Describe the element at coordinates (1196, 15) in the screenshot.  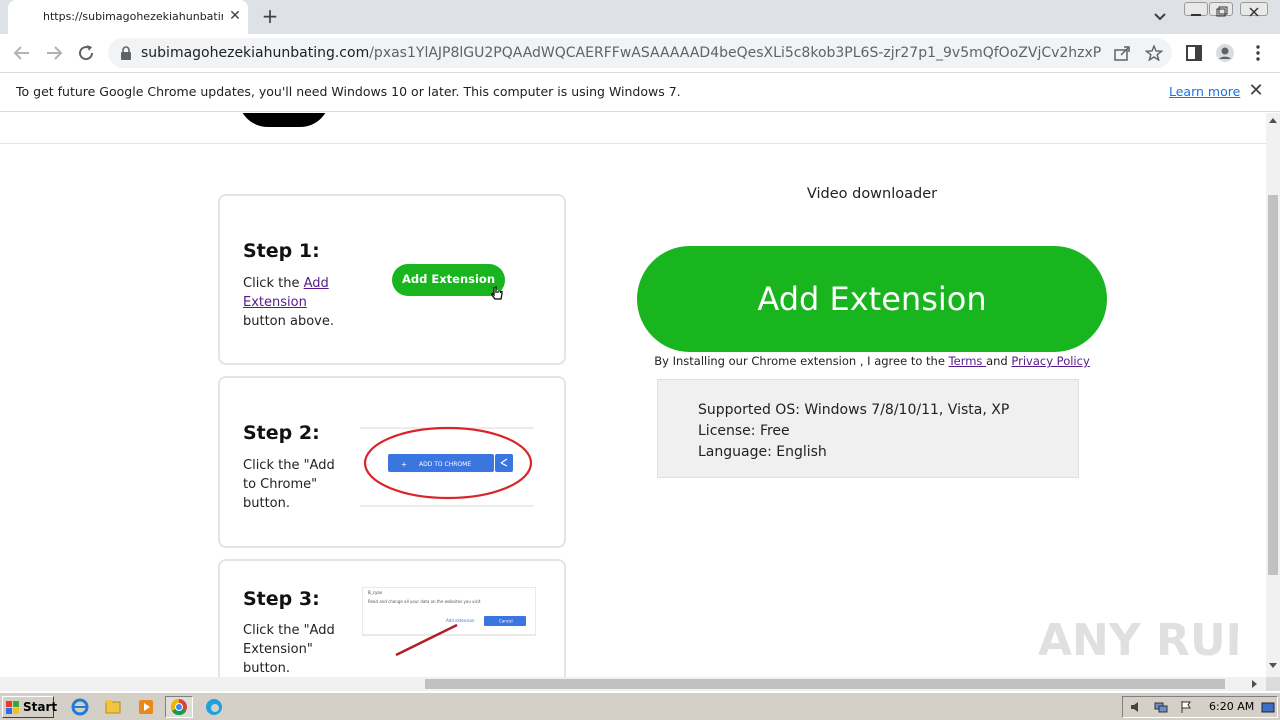
I see `minimize-icon` at that location.